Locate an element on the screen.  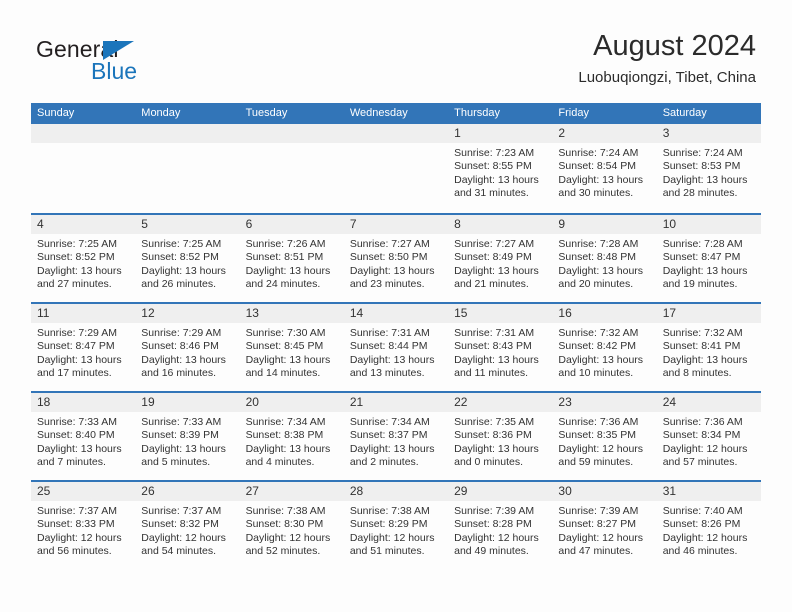
day-sunset-text: Sunset: 8:30 PM is located at coordinates (284, 524).